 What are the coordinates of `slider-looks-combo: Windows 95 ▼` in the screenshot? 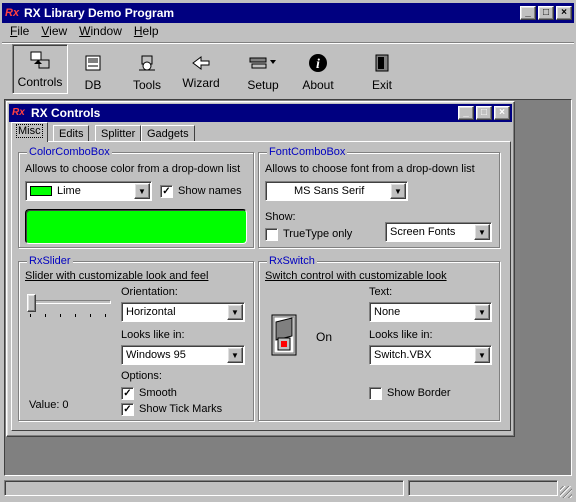 It's located at (183, 355).